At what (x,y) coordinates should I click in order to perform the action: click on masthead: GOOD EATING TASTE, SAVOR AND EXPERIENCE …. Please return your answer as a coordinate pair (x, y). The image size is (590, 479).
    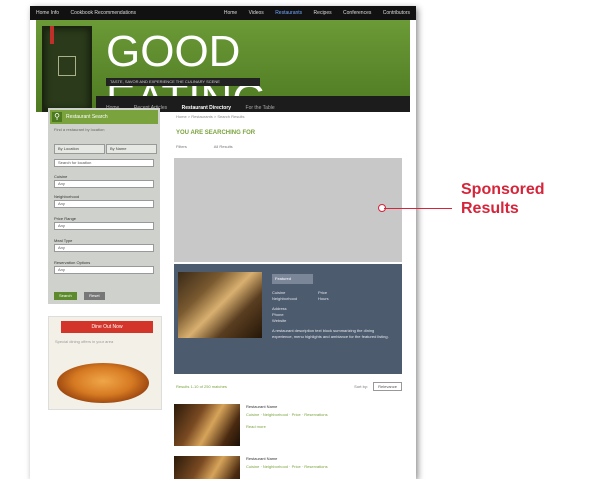
    Looking at the image, I should click on (223, 72).